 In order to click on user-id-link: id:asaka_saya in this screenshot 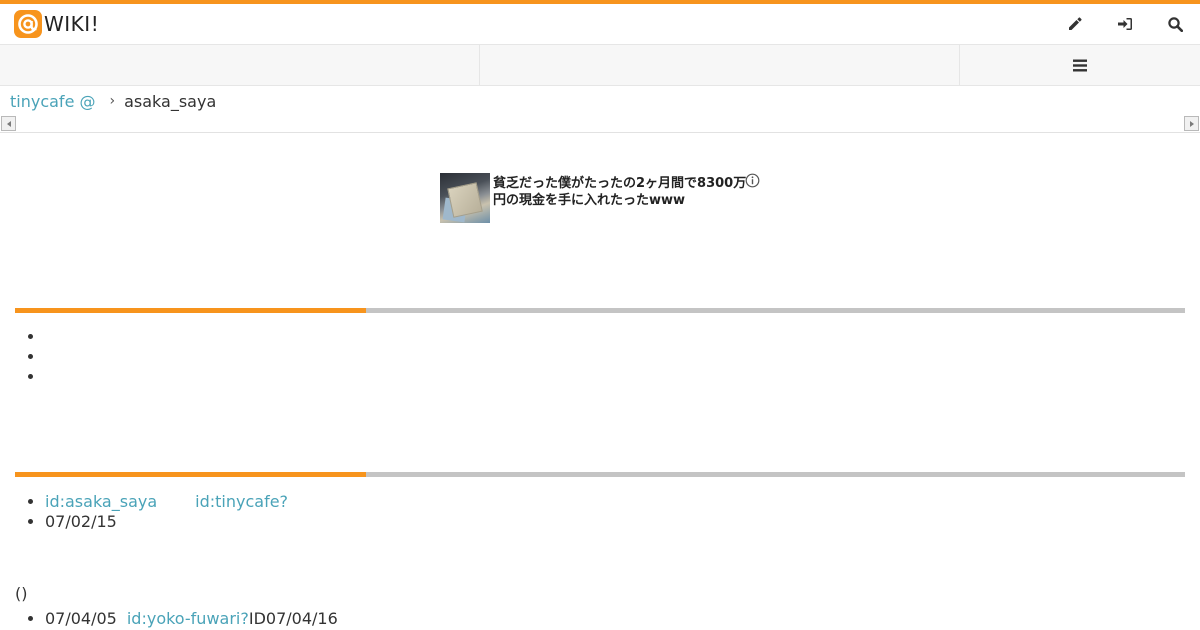, I will do `click(101, 501)`.